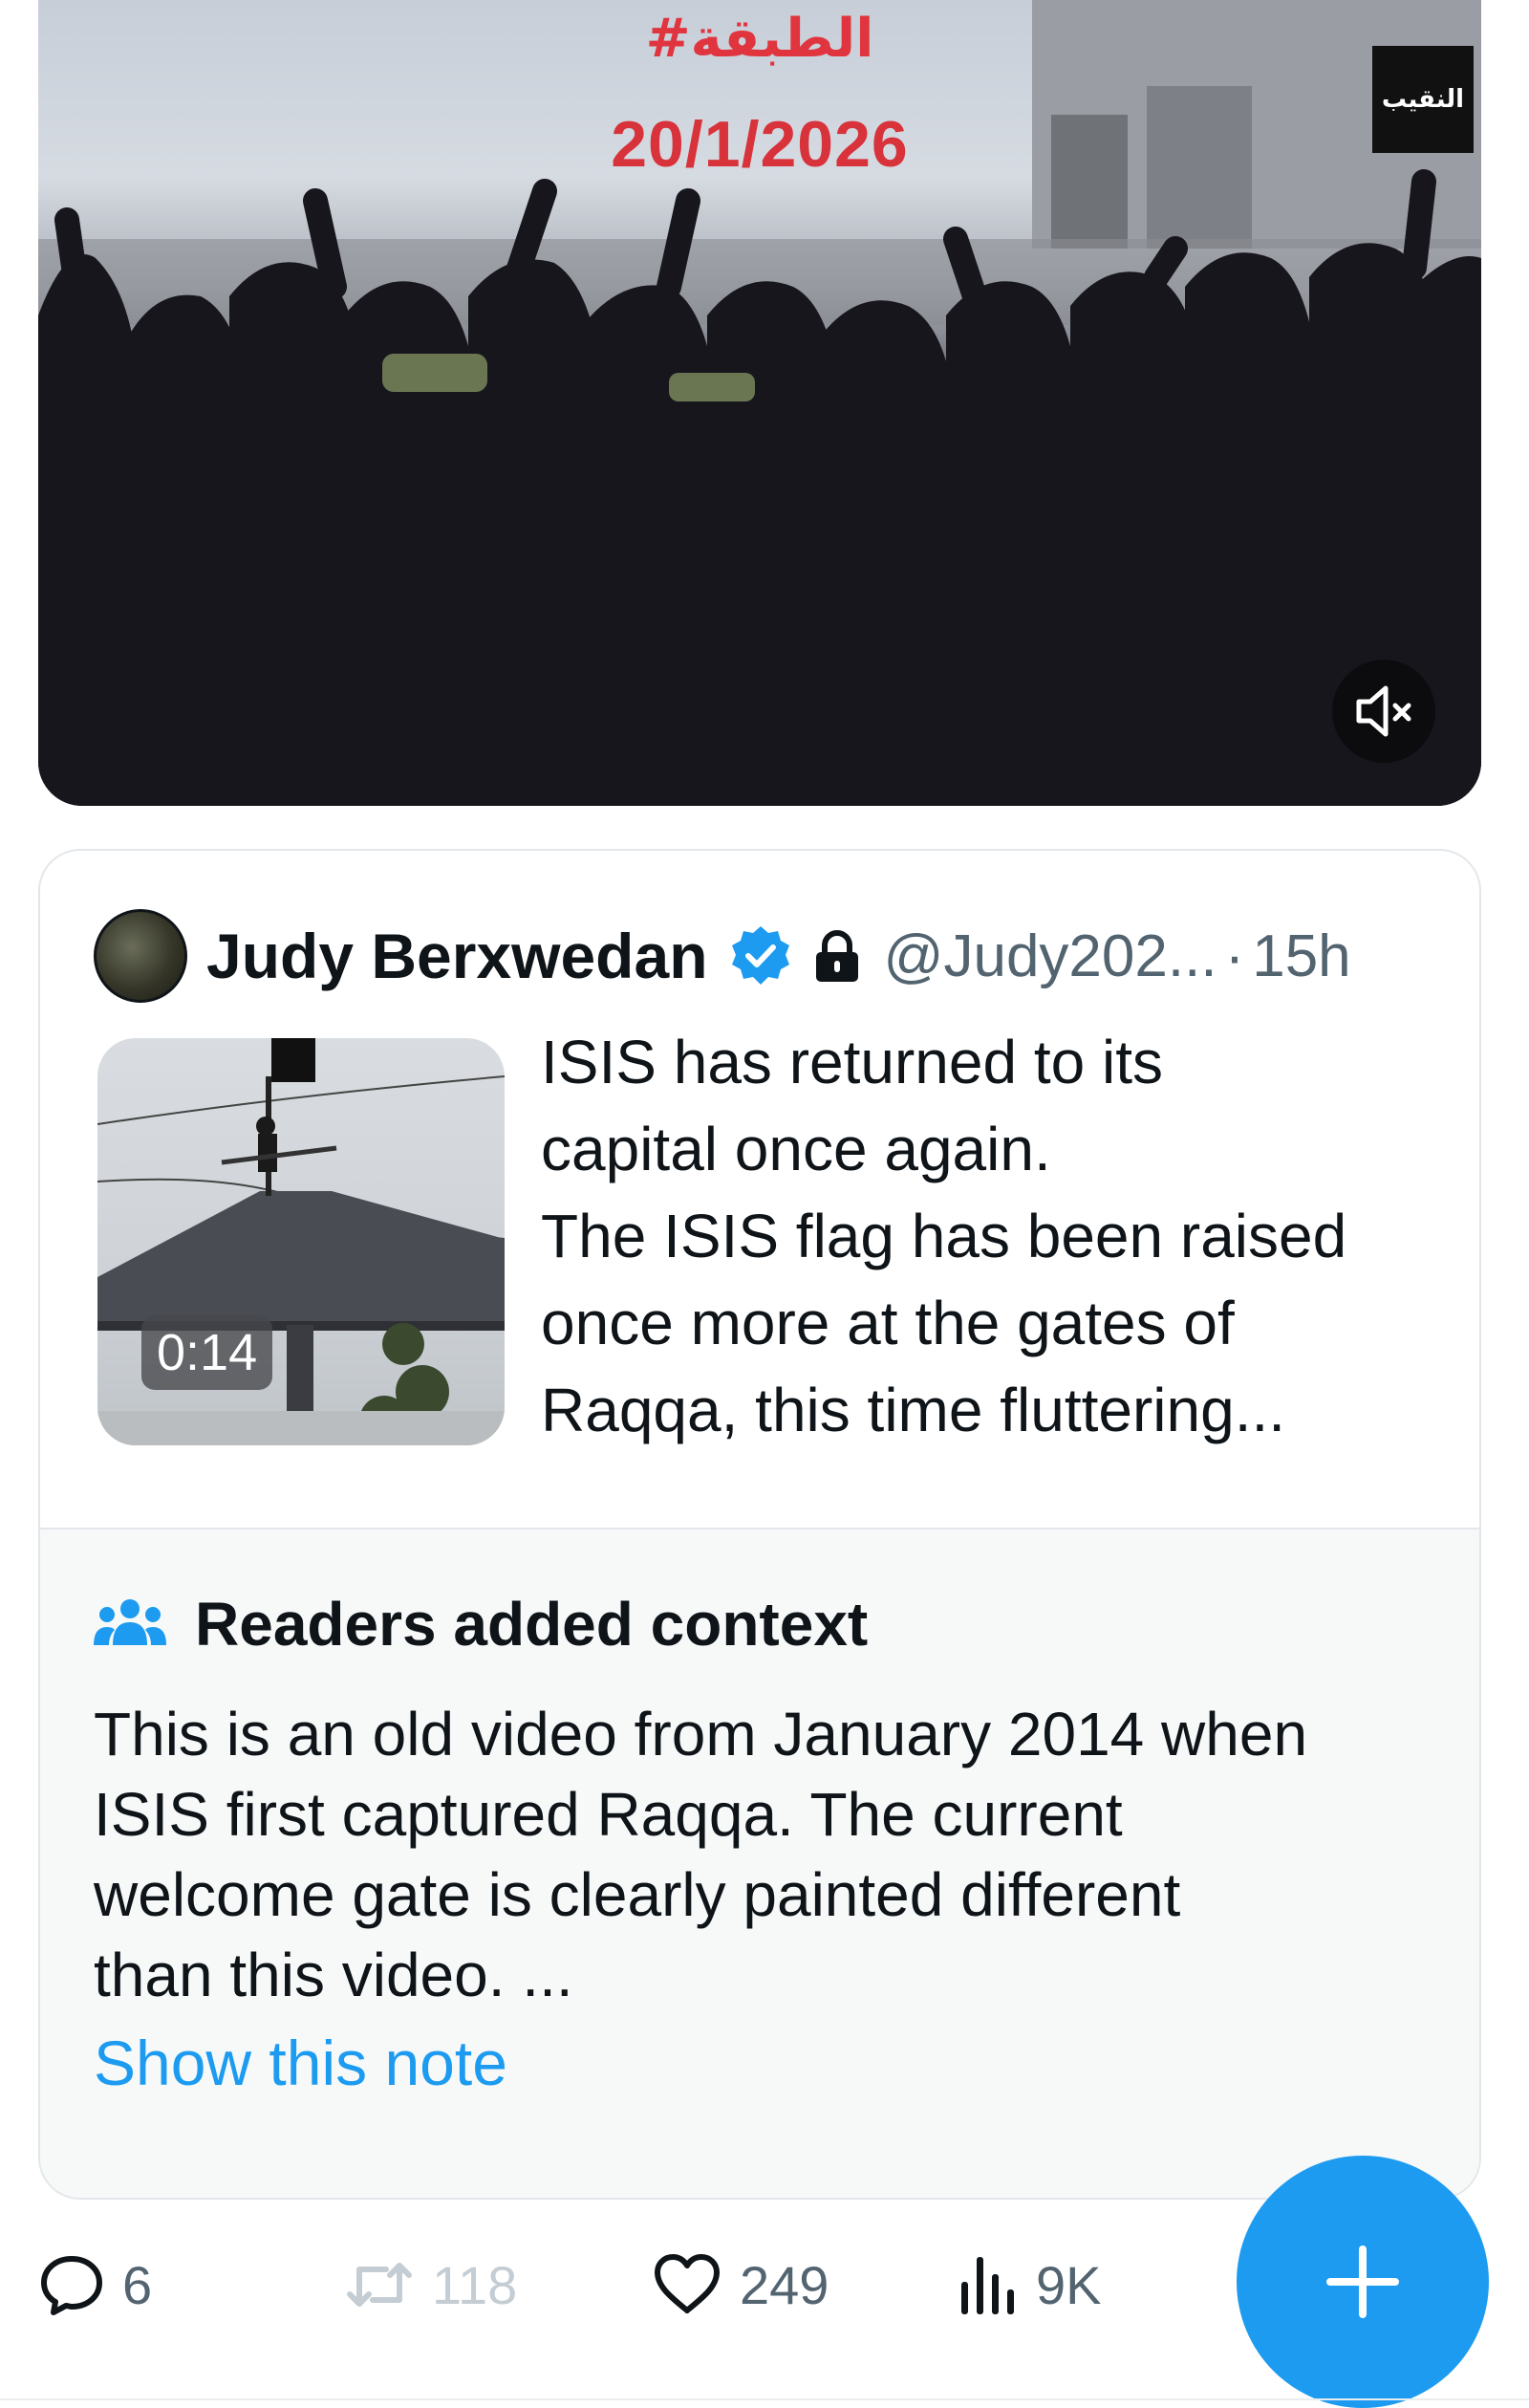 The height and width of the screenshot is (2408, 1529). Describe the element at coordinates (130, 1622) in the screenshot. I see `people-icon` at that location.